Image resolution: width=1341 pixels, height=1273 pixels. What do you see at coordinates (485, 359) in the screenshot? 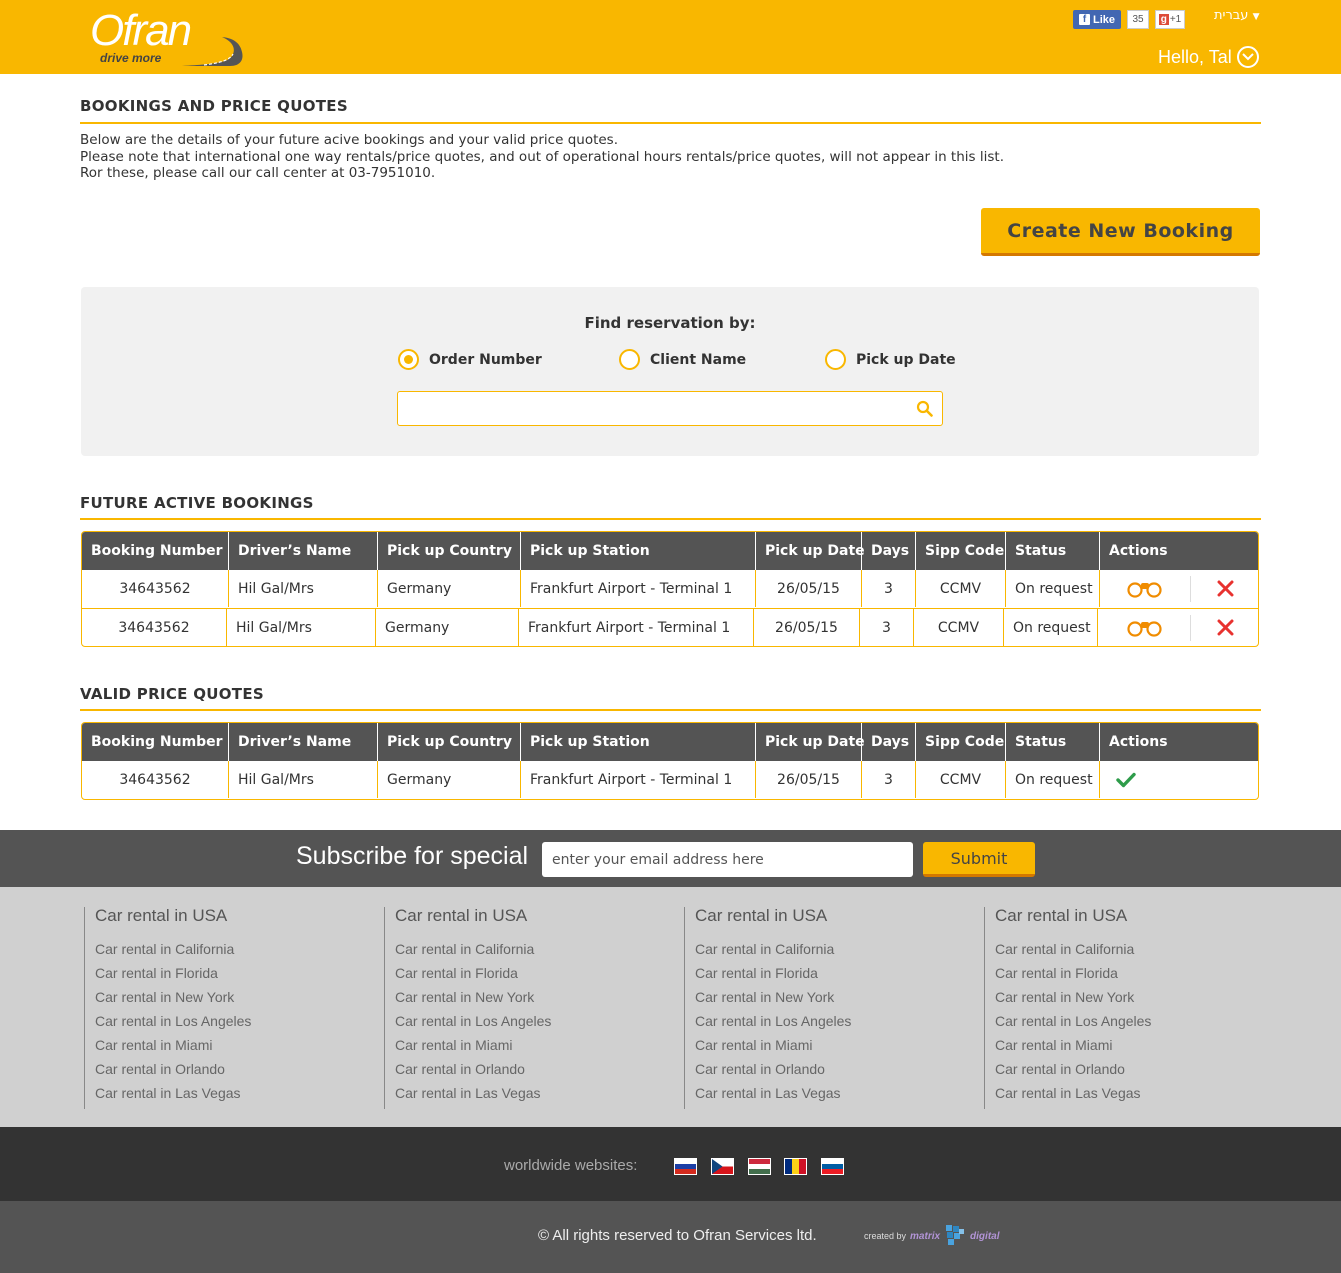
I see `radio-label: Order Number` at bounding box center [485, 359].